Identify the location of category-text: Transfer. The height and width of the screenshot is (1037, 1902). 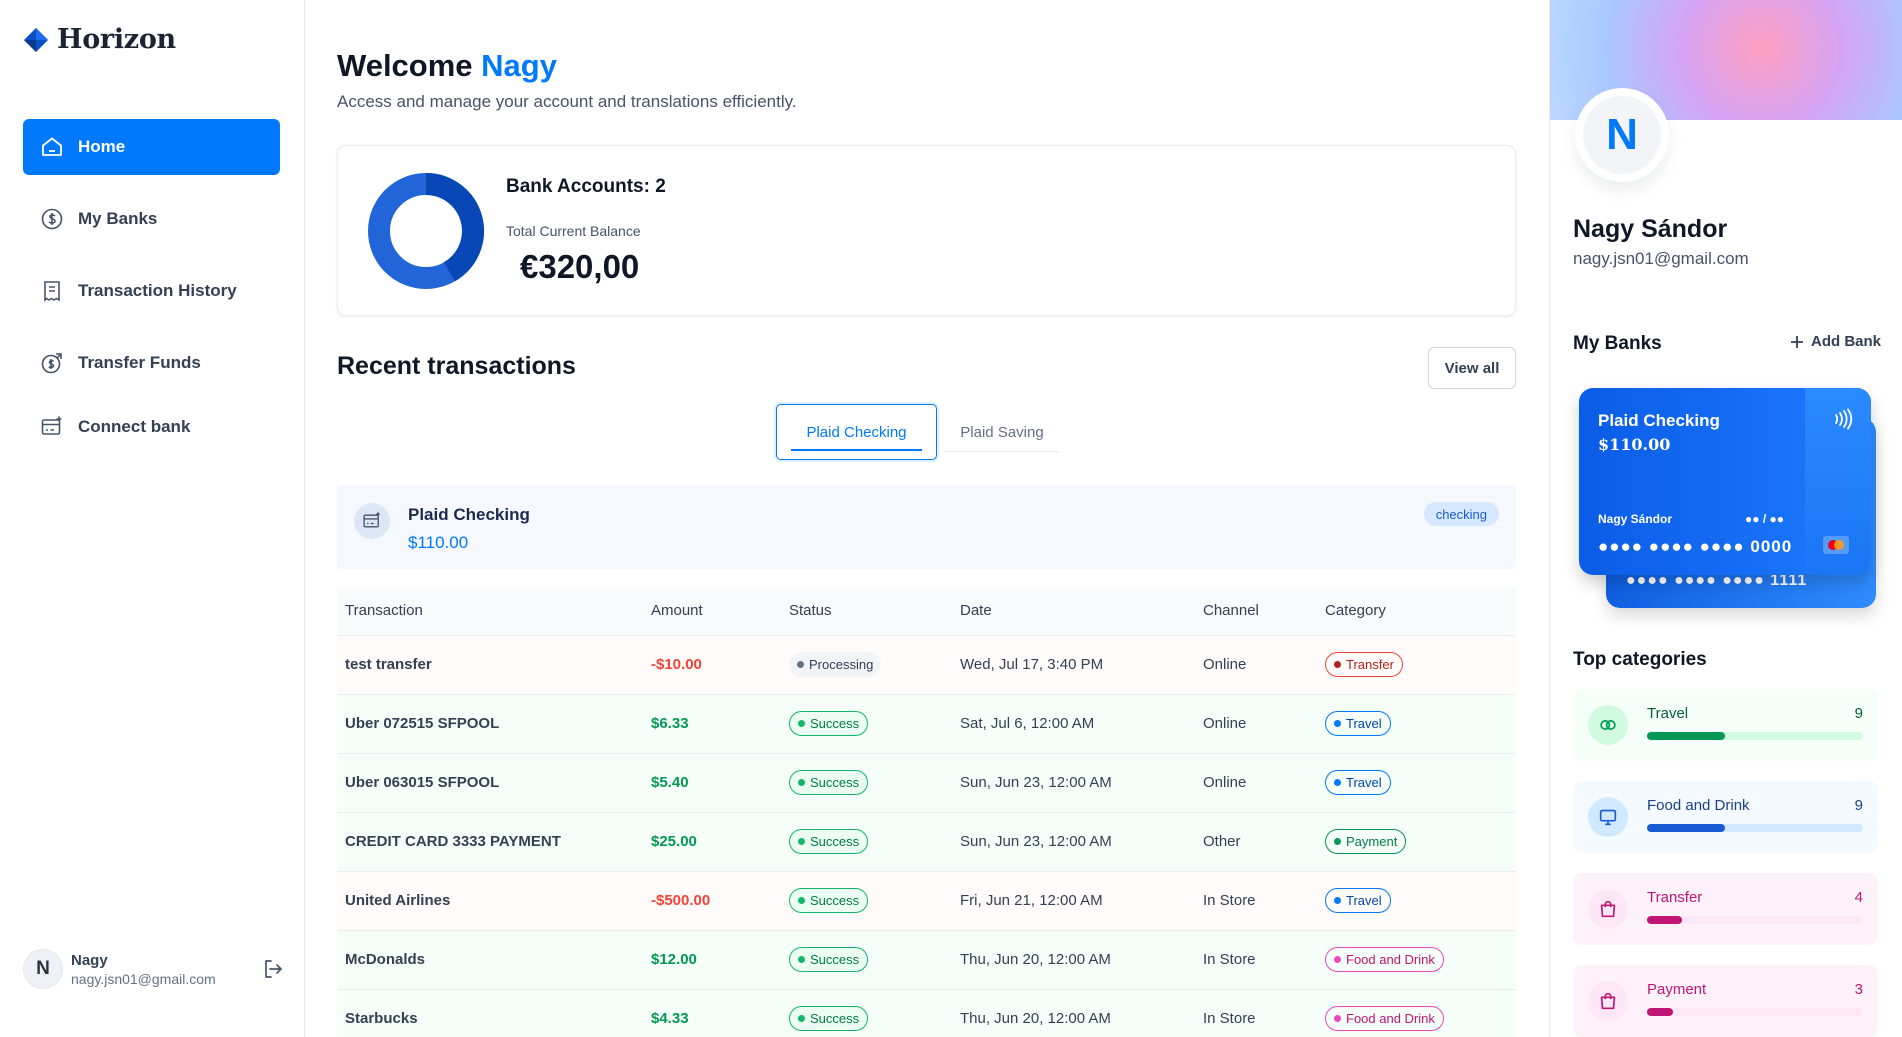
(1370, 664).